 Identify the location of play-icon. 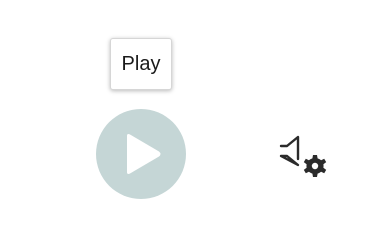
(144, 154).